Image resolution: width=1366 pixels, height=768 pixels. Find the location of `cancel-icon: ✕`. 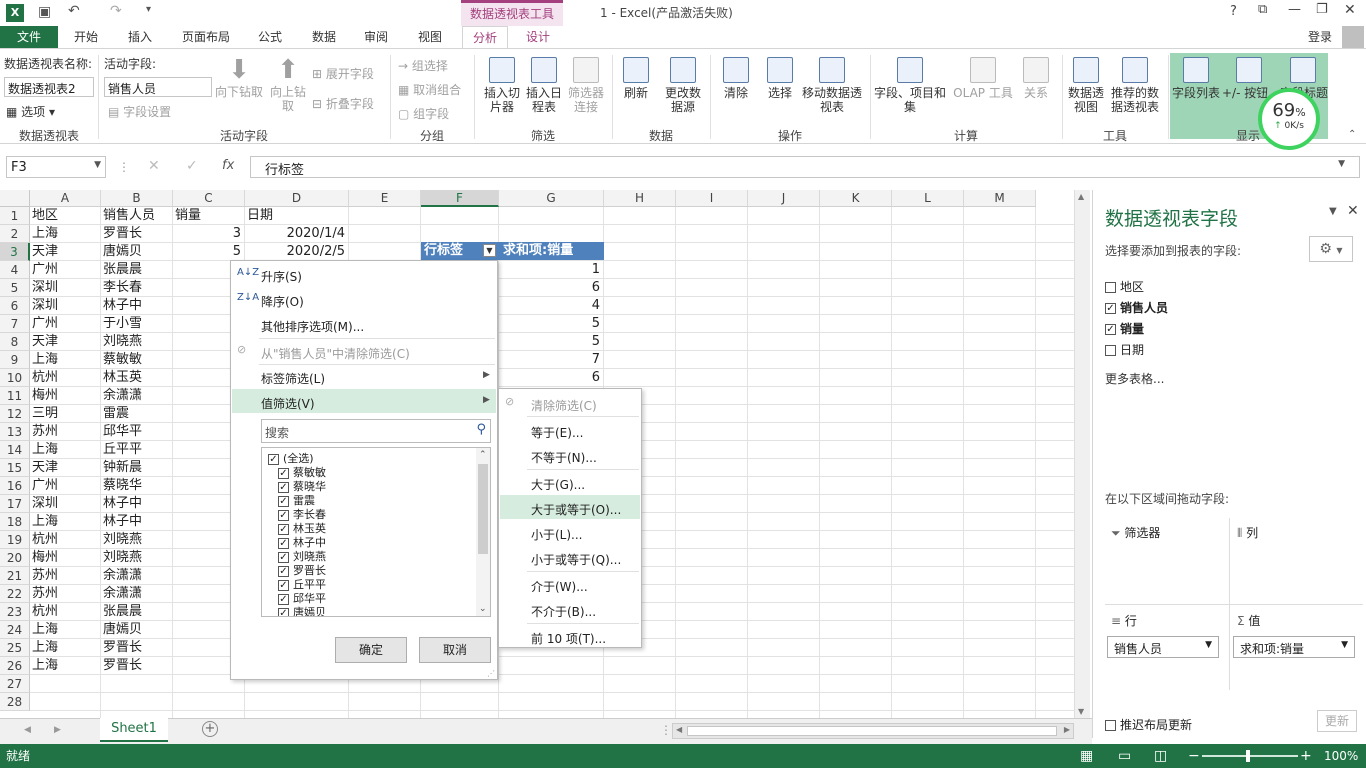

cancel-icon: ✕ is located at coordinates (154, 166).